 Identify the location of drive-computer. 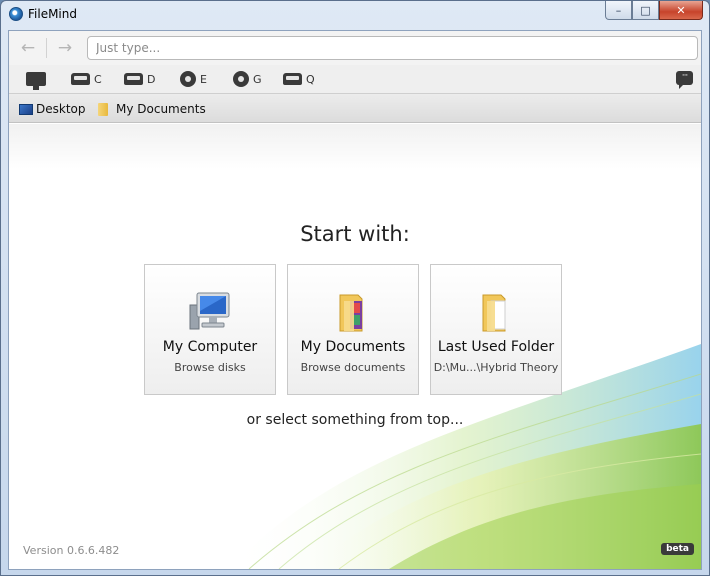
(38, 79).